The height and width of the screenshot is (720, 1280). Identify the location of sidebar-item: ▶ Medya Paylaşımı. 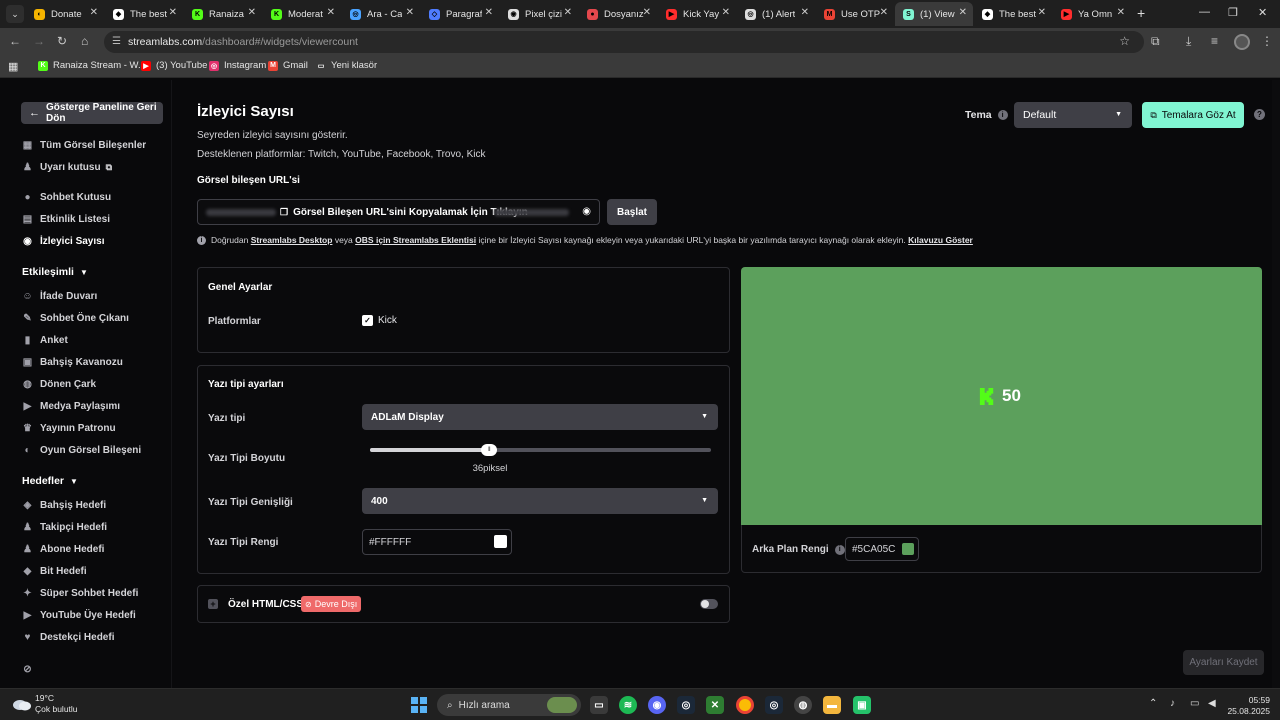
(71, 406).